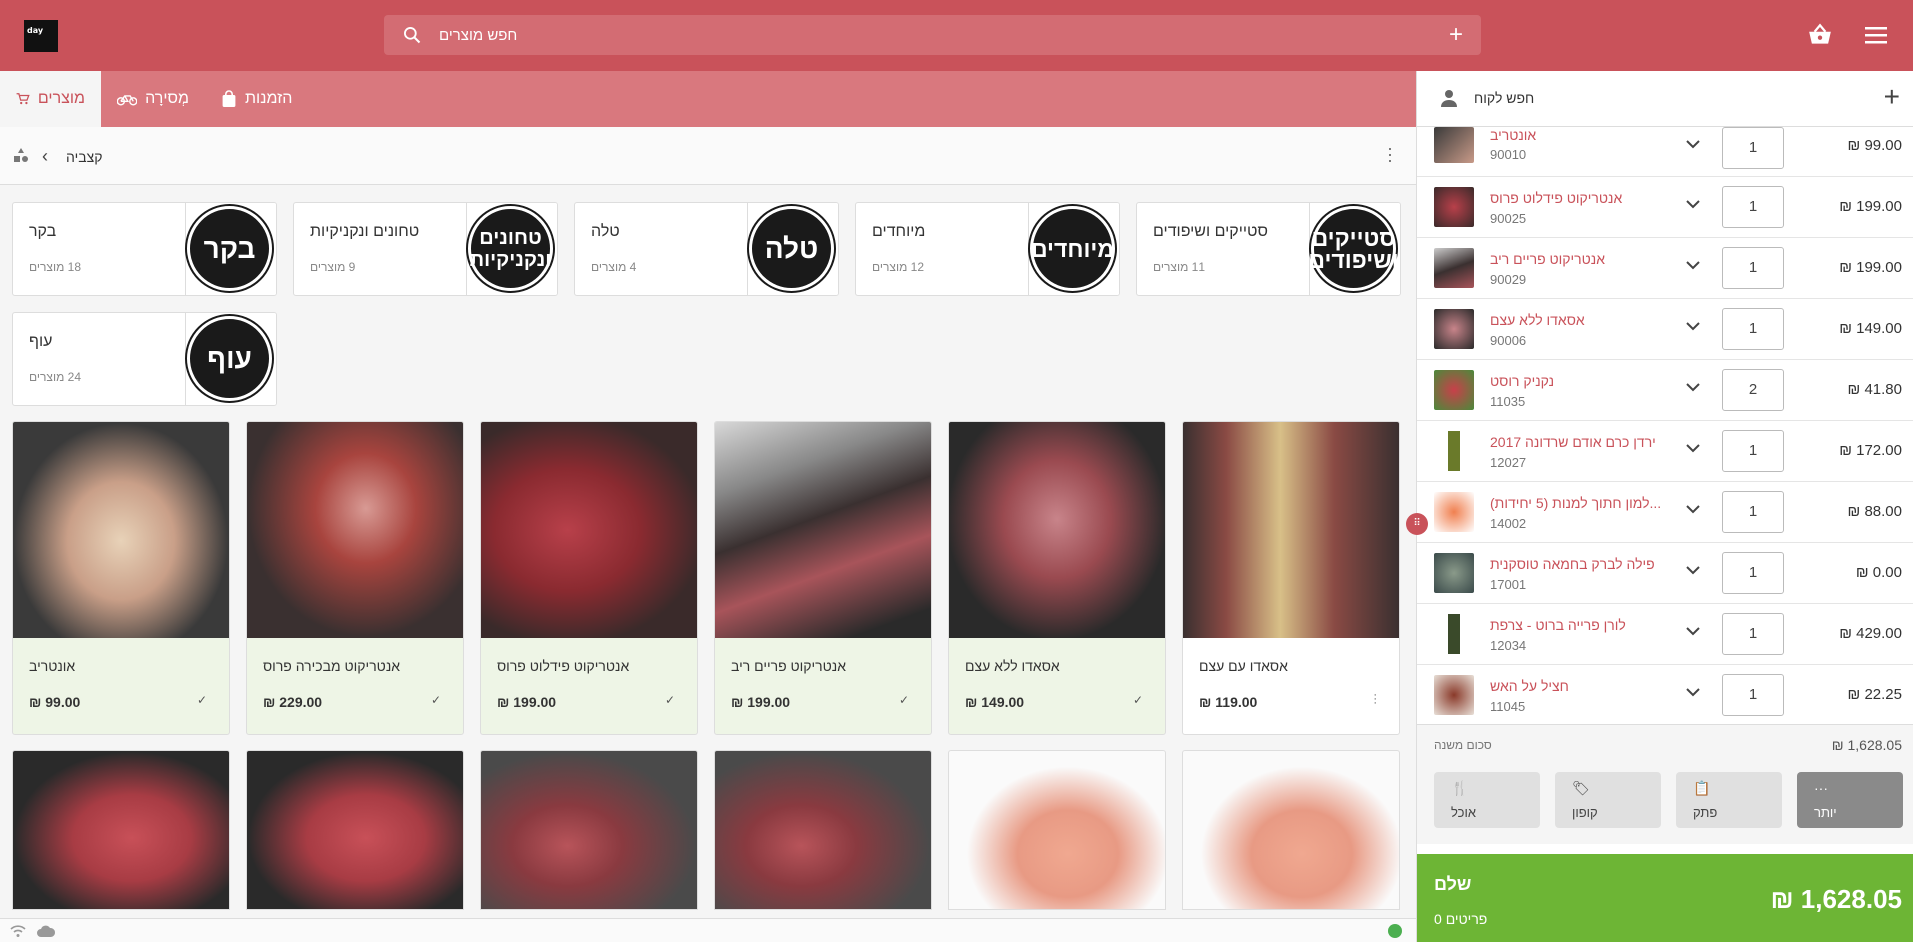 Image resolution: width=1913 pixels, height=942 pixels. What do you see at coordinates (1665, 207) in the screenshot?
I see `order-line: אנטריקוט פידלוט פרוס 90025 1 ₪ 199.00` at bounding box center [1665, 207].